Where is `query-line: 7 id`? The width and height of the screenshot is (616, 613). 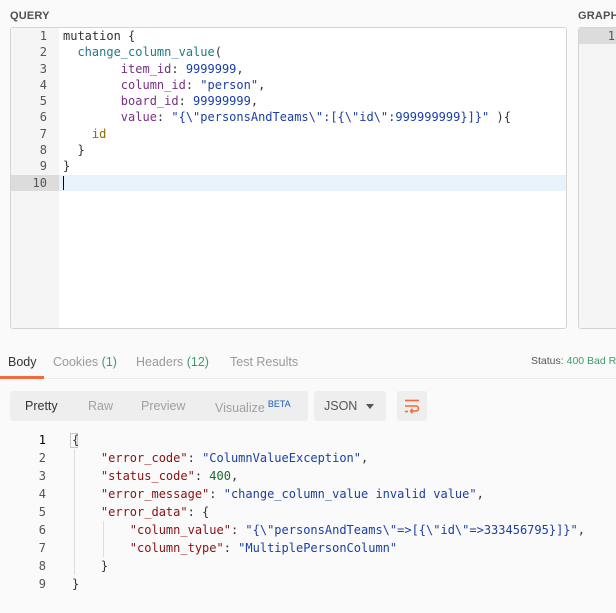 query-line: 7 id is located at coordinates (288, 134).